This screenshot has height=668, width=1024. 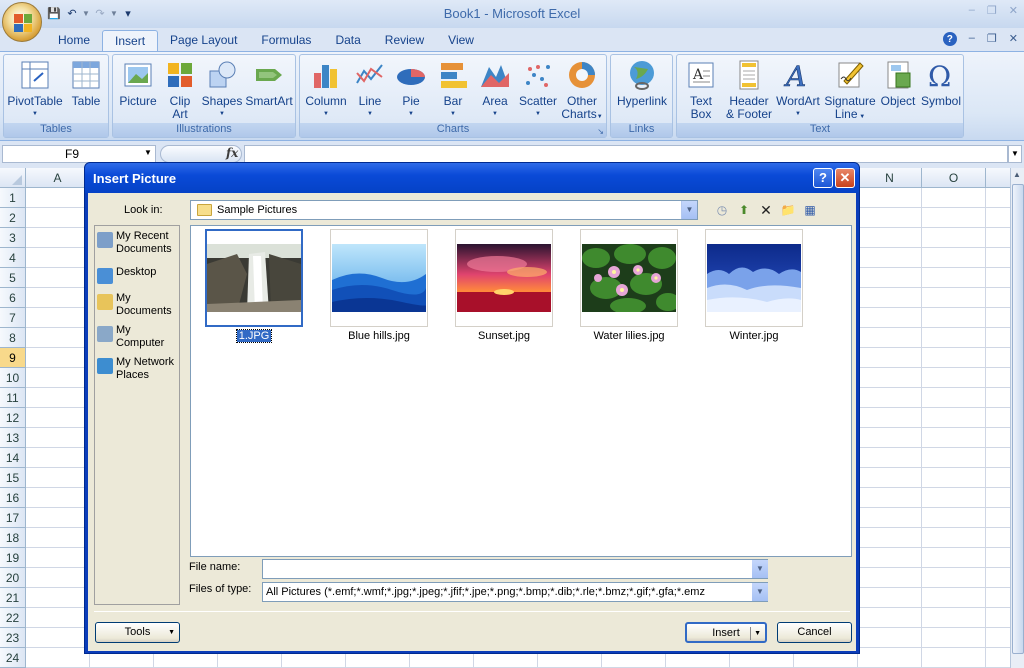 What do you see at coordinates (12, 578) in the screenshot?
I see `row-header: 20` at bounding box center [12, 578].